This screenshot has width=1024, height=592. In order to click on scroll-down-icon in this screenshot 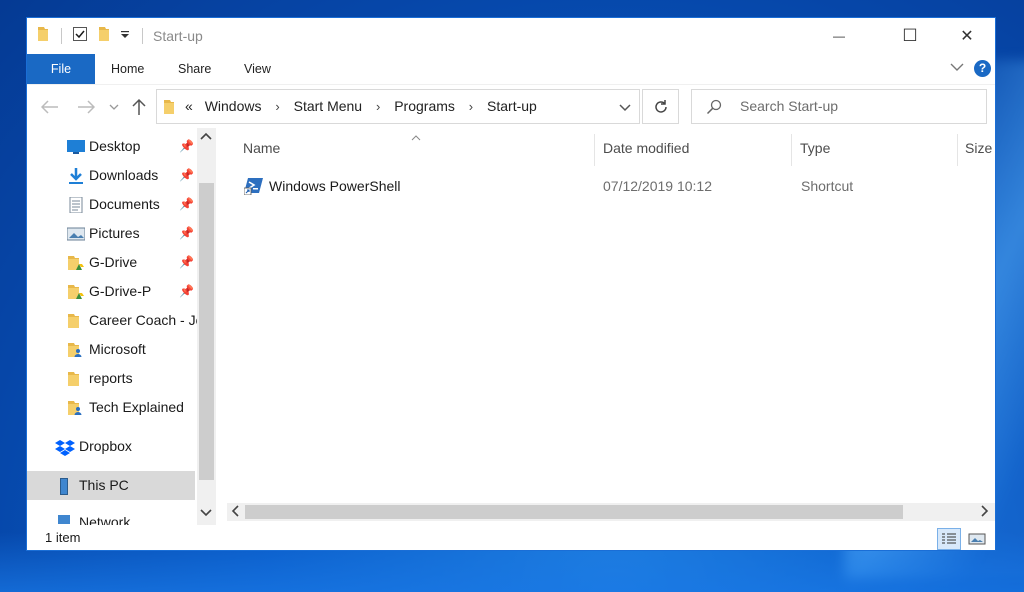, I will do `click(206, 514)`.